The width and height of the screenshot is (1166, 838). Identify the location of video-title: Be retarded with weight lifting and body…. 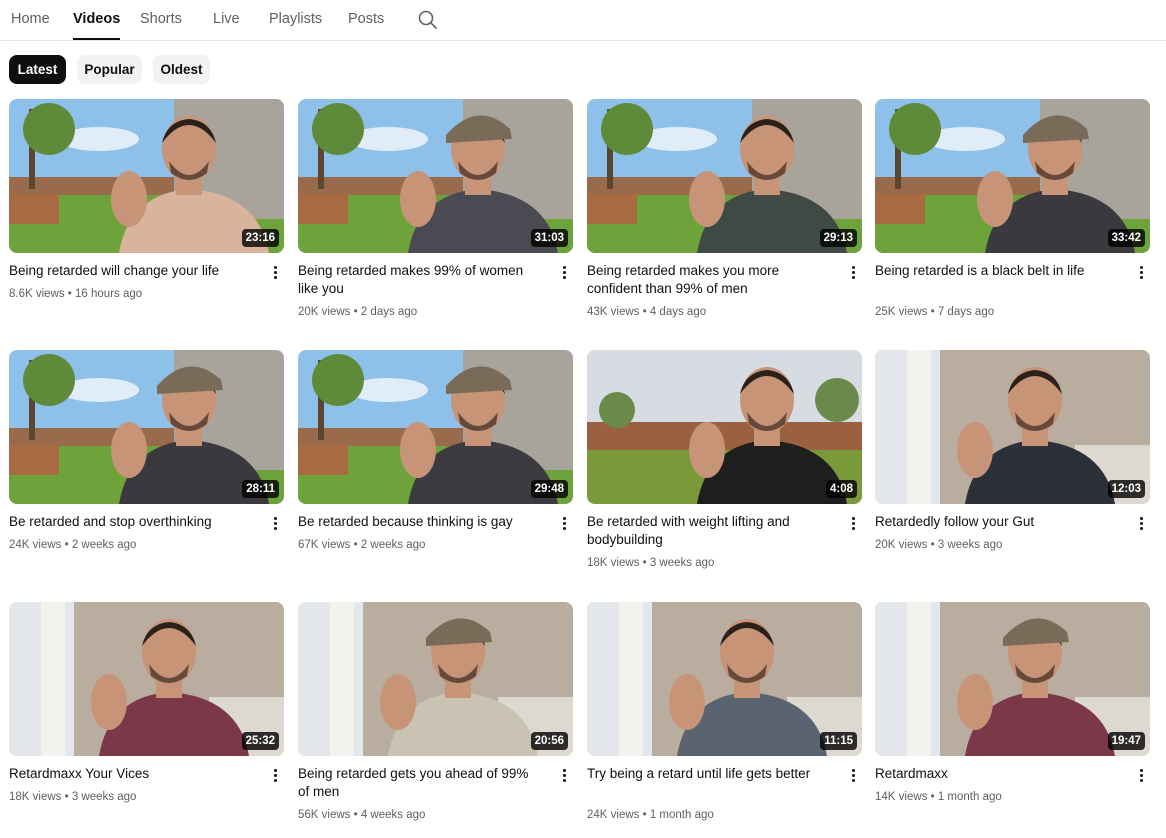
(707, 531).